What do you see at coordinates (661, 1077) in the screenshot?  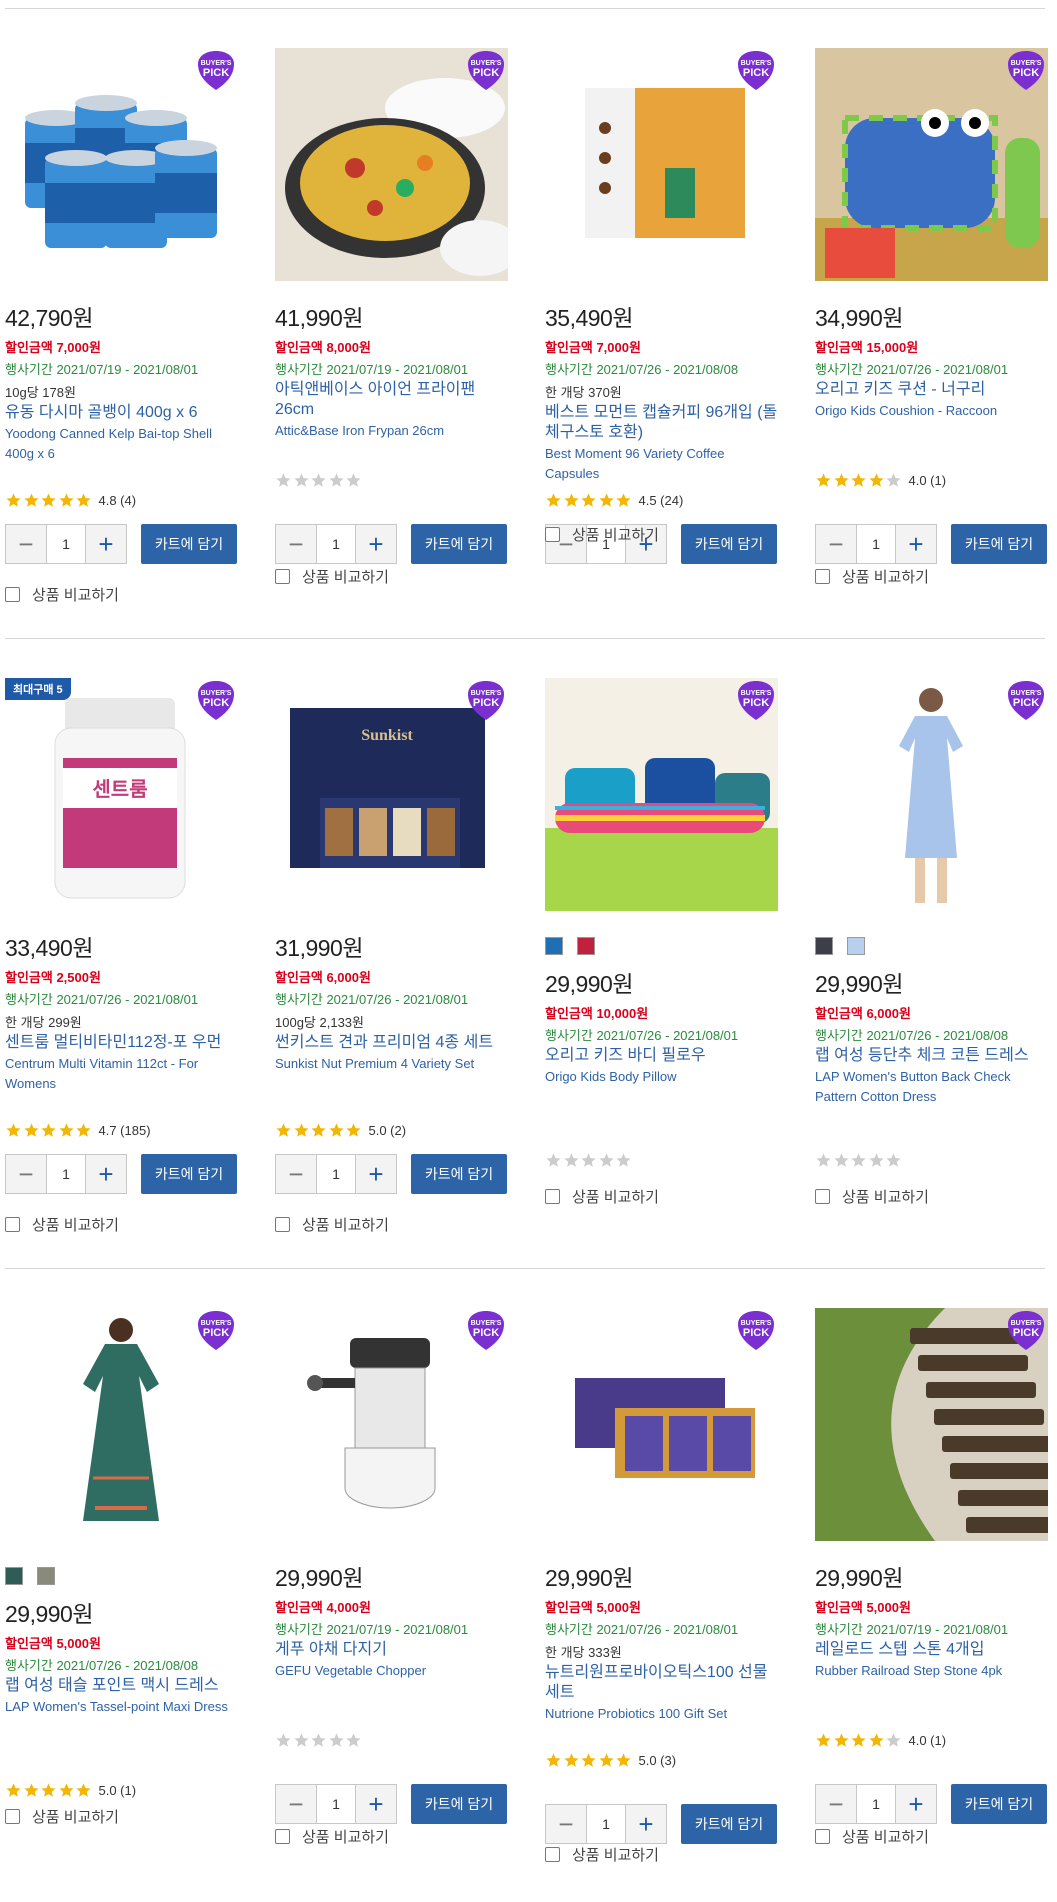 I see `product-title-en: Origo Kids Body Pillow` at bounding box center [661, 1077].